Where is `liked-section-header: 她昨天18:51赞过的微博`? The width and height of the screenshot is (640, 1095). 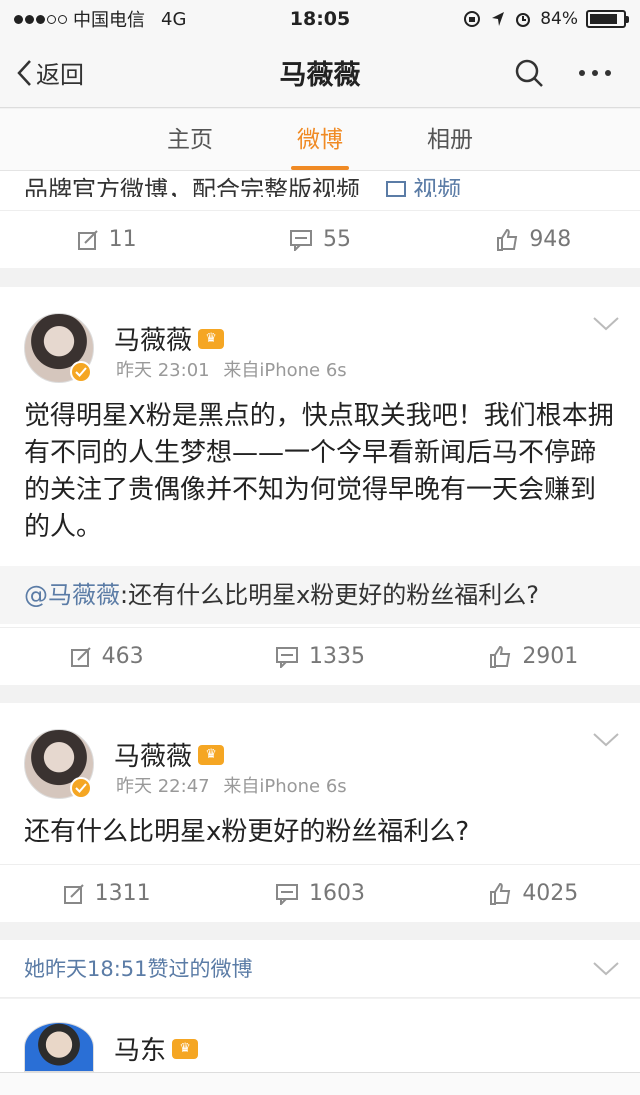
liked-section-header: 她昨天18:51赞过的微博 is located at coordinates (320, 969).